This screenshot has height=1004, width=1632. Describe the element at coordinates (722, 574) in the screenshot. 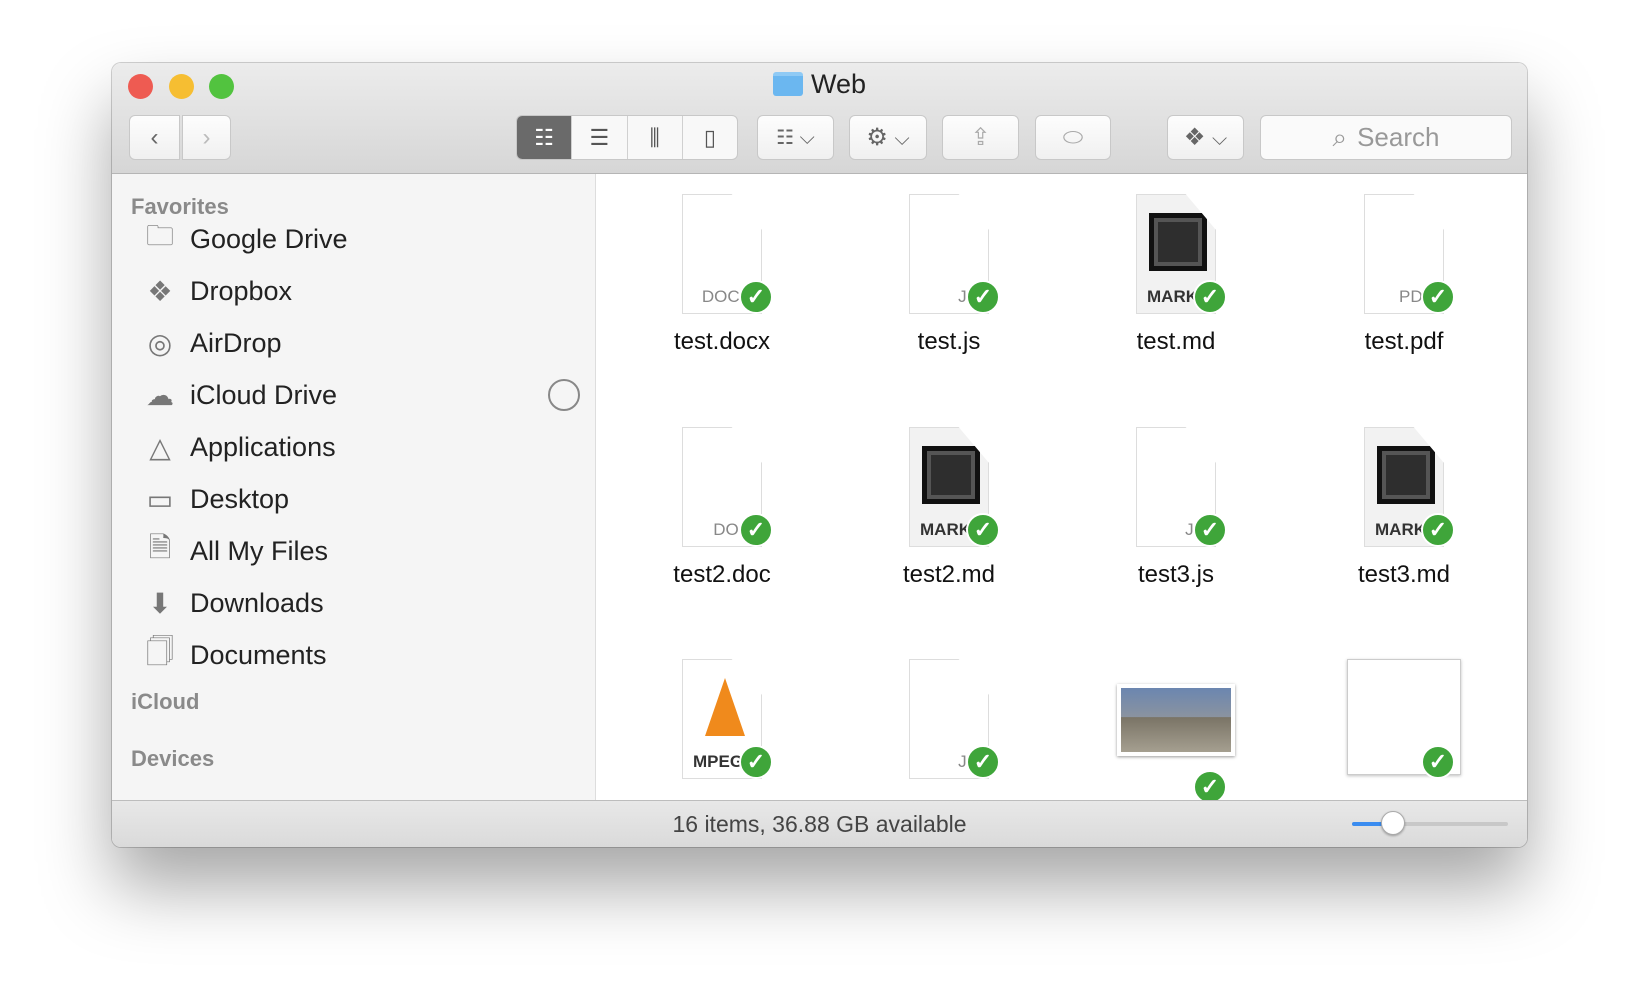

I see `file-name: test2.doc` at that location.